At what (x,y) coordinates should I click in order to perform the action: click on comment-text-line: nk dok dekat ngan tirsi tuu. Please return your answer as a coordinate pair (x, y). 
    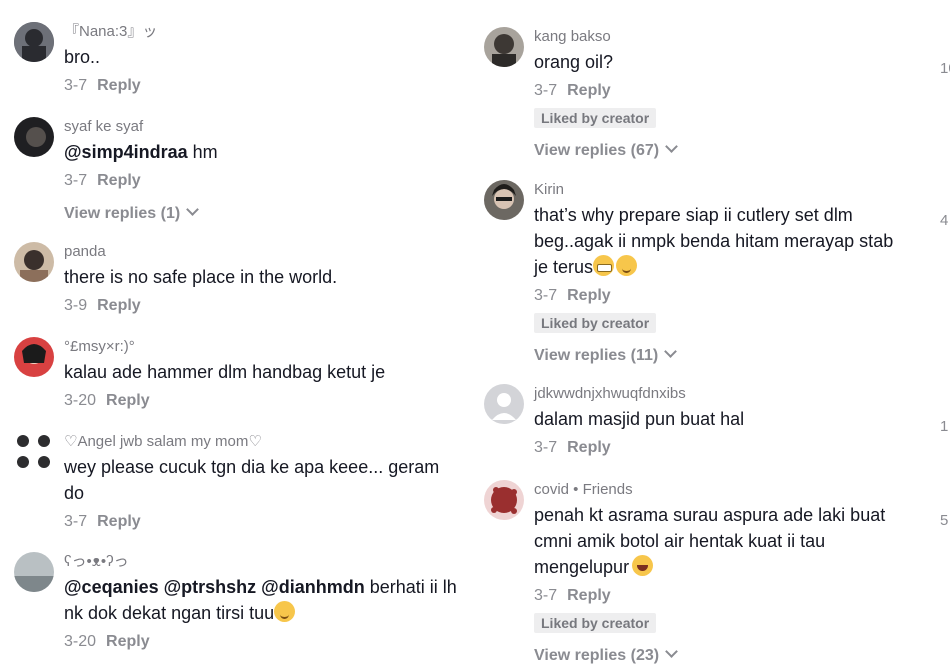
    Looking at the image, I should click on (260, 613).